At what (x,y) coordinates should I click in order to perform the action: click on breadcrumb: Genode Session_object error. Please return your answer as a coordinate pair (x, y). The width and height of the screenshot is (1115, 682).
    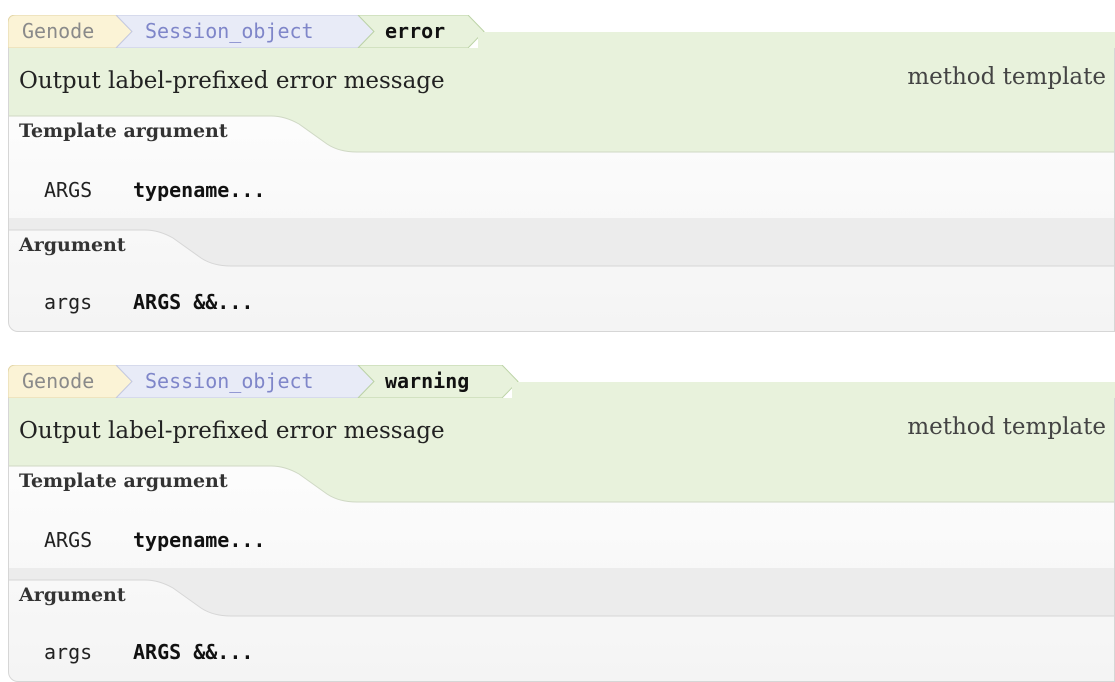
    Looking at the image, I should click on (561, 32).